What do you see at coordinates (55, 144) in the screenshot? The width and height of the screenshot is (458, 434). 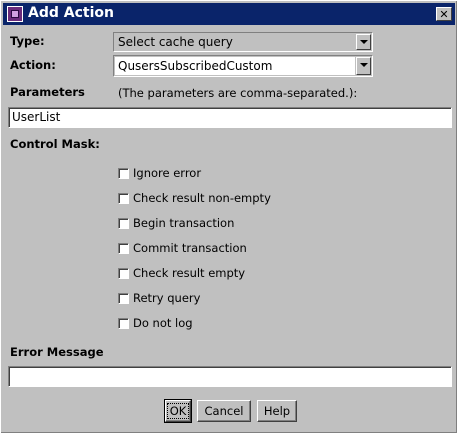 I see `control-mask-label: Control Mask:` at bounding box center [55, 144].